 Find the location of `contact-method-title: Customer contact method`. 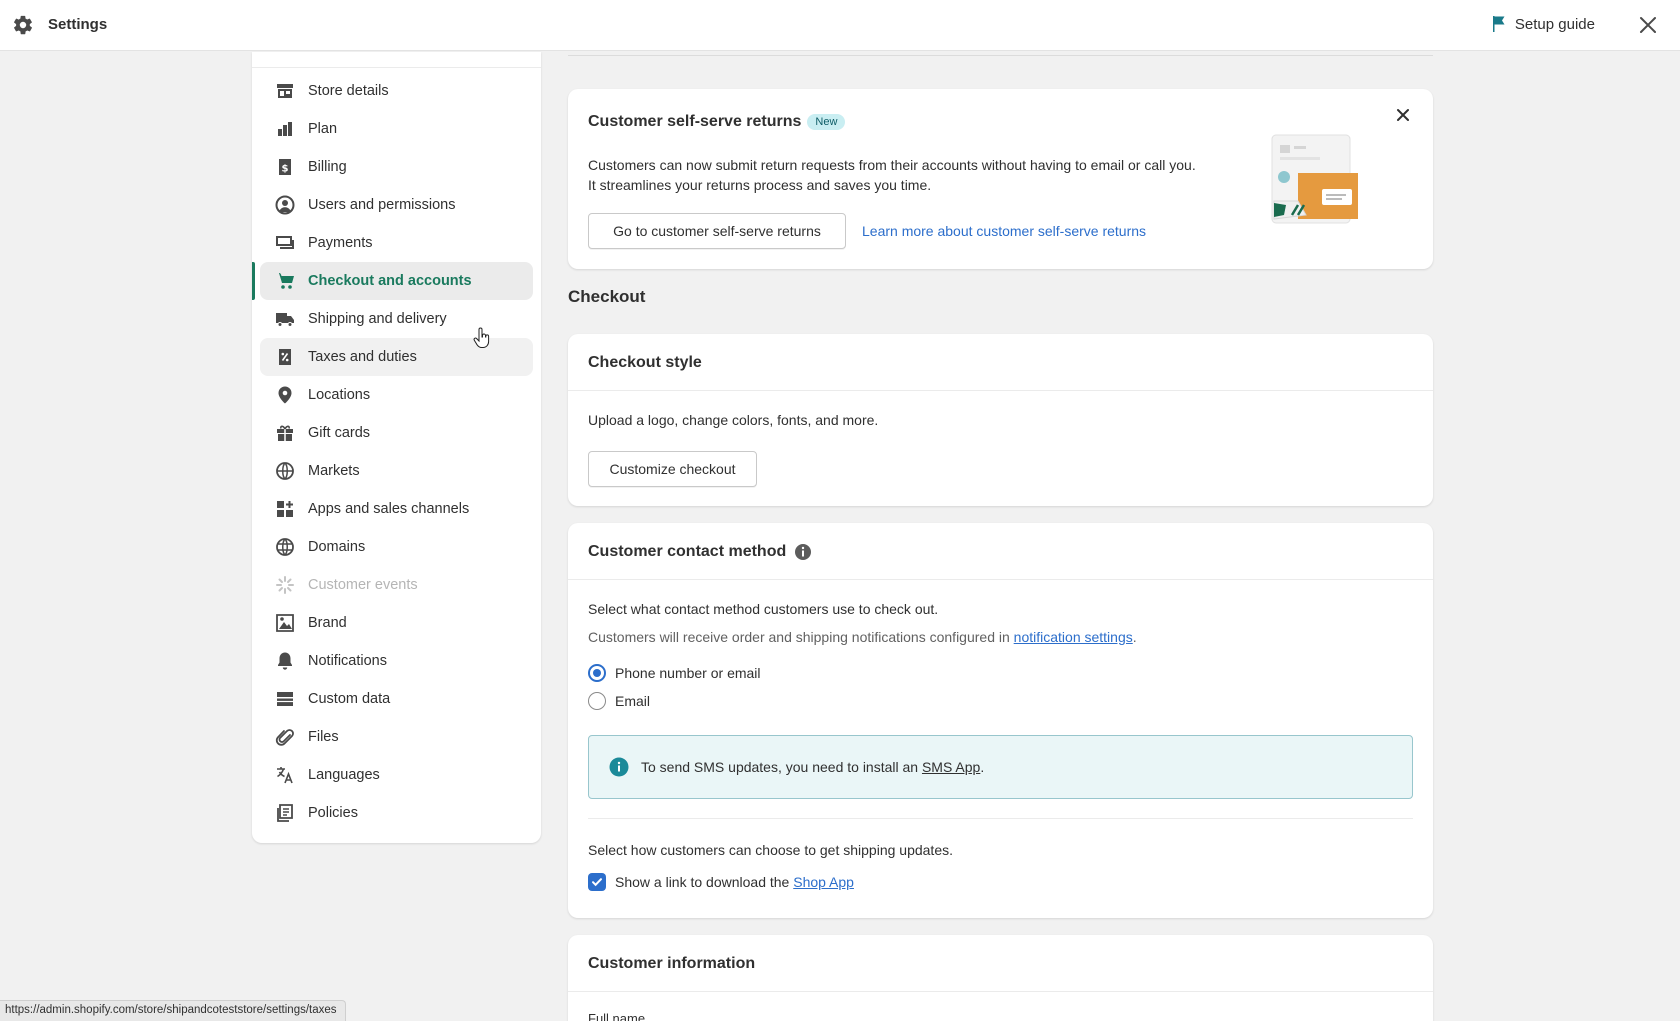

contact-method-title: Customer contact method is located at coordinates (687, 551).